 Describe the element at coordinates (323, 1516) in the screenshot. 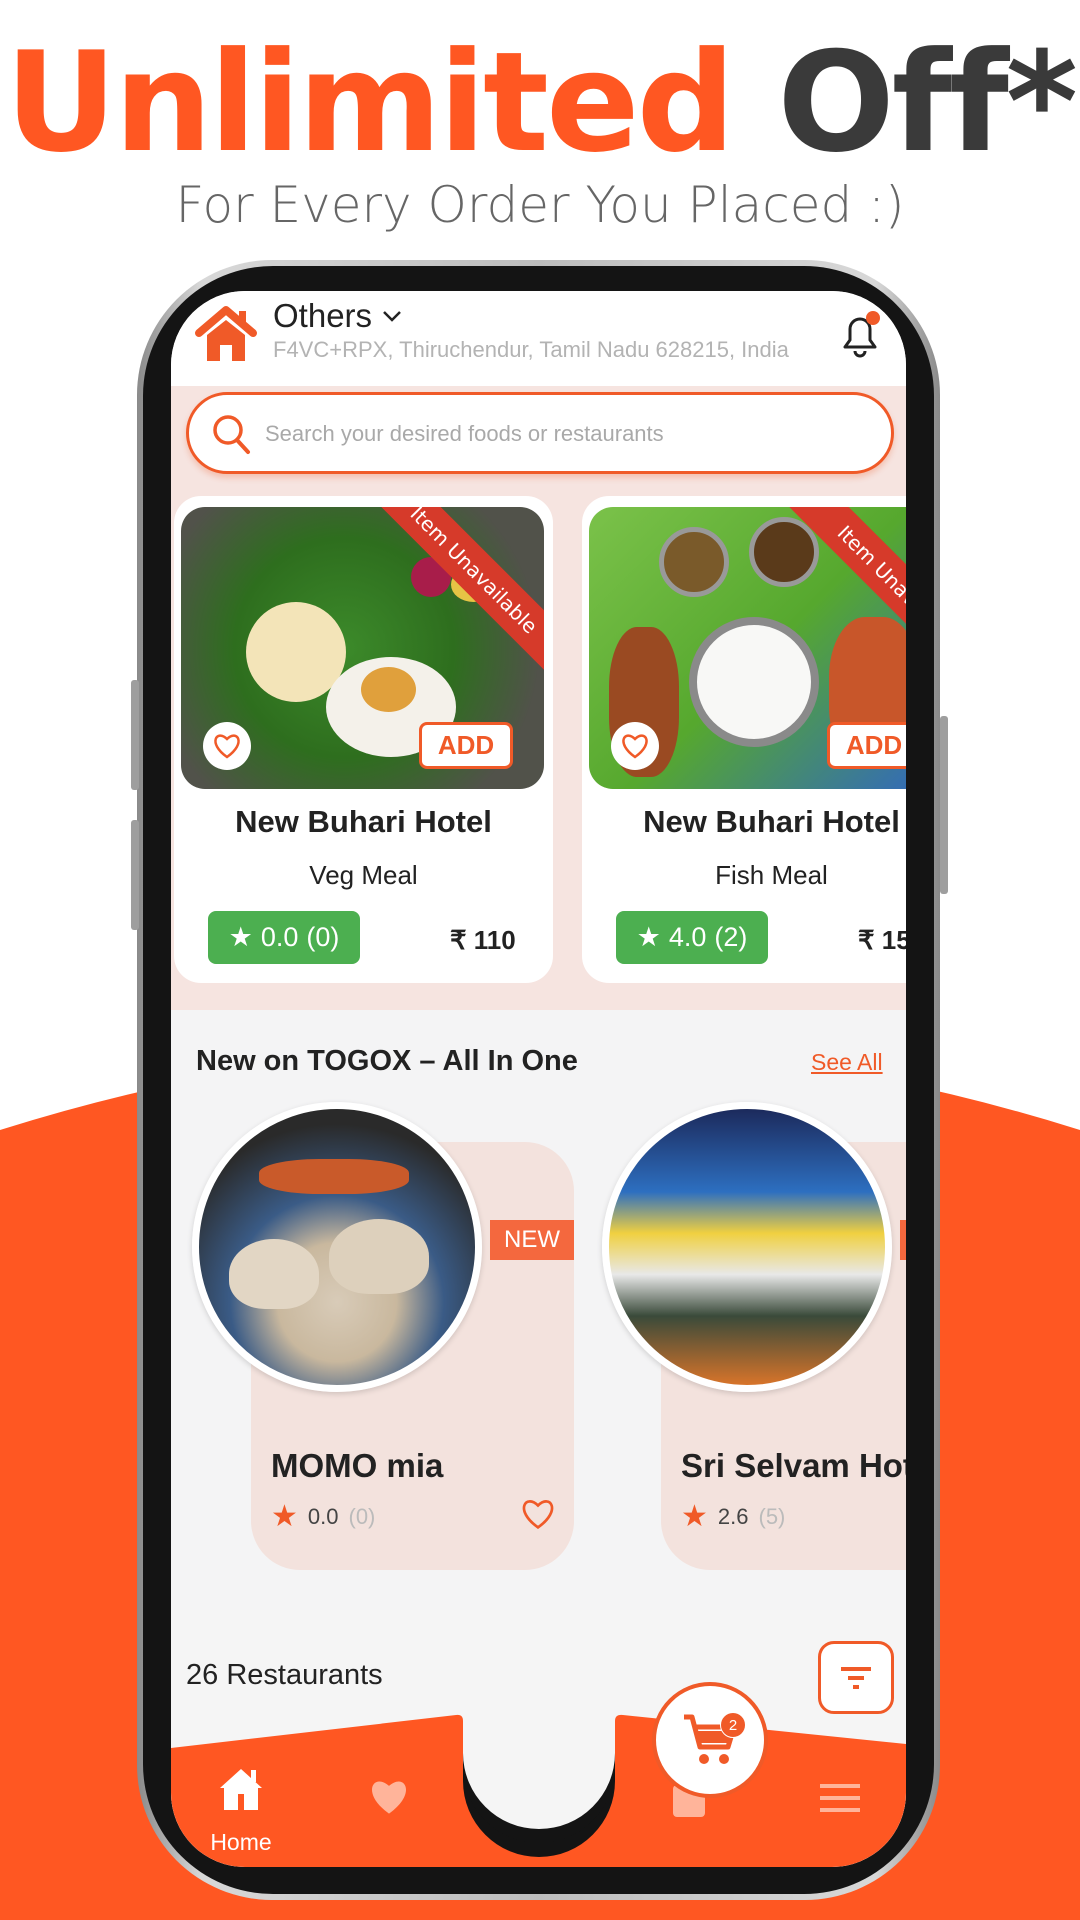

I see `restaurant-rating: ★ 0.0 (0)` at that location.